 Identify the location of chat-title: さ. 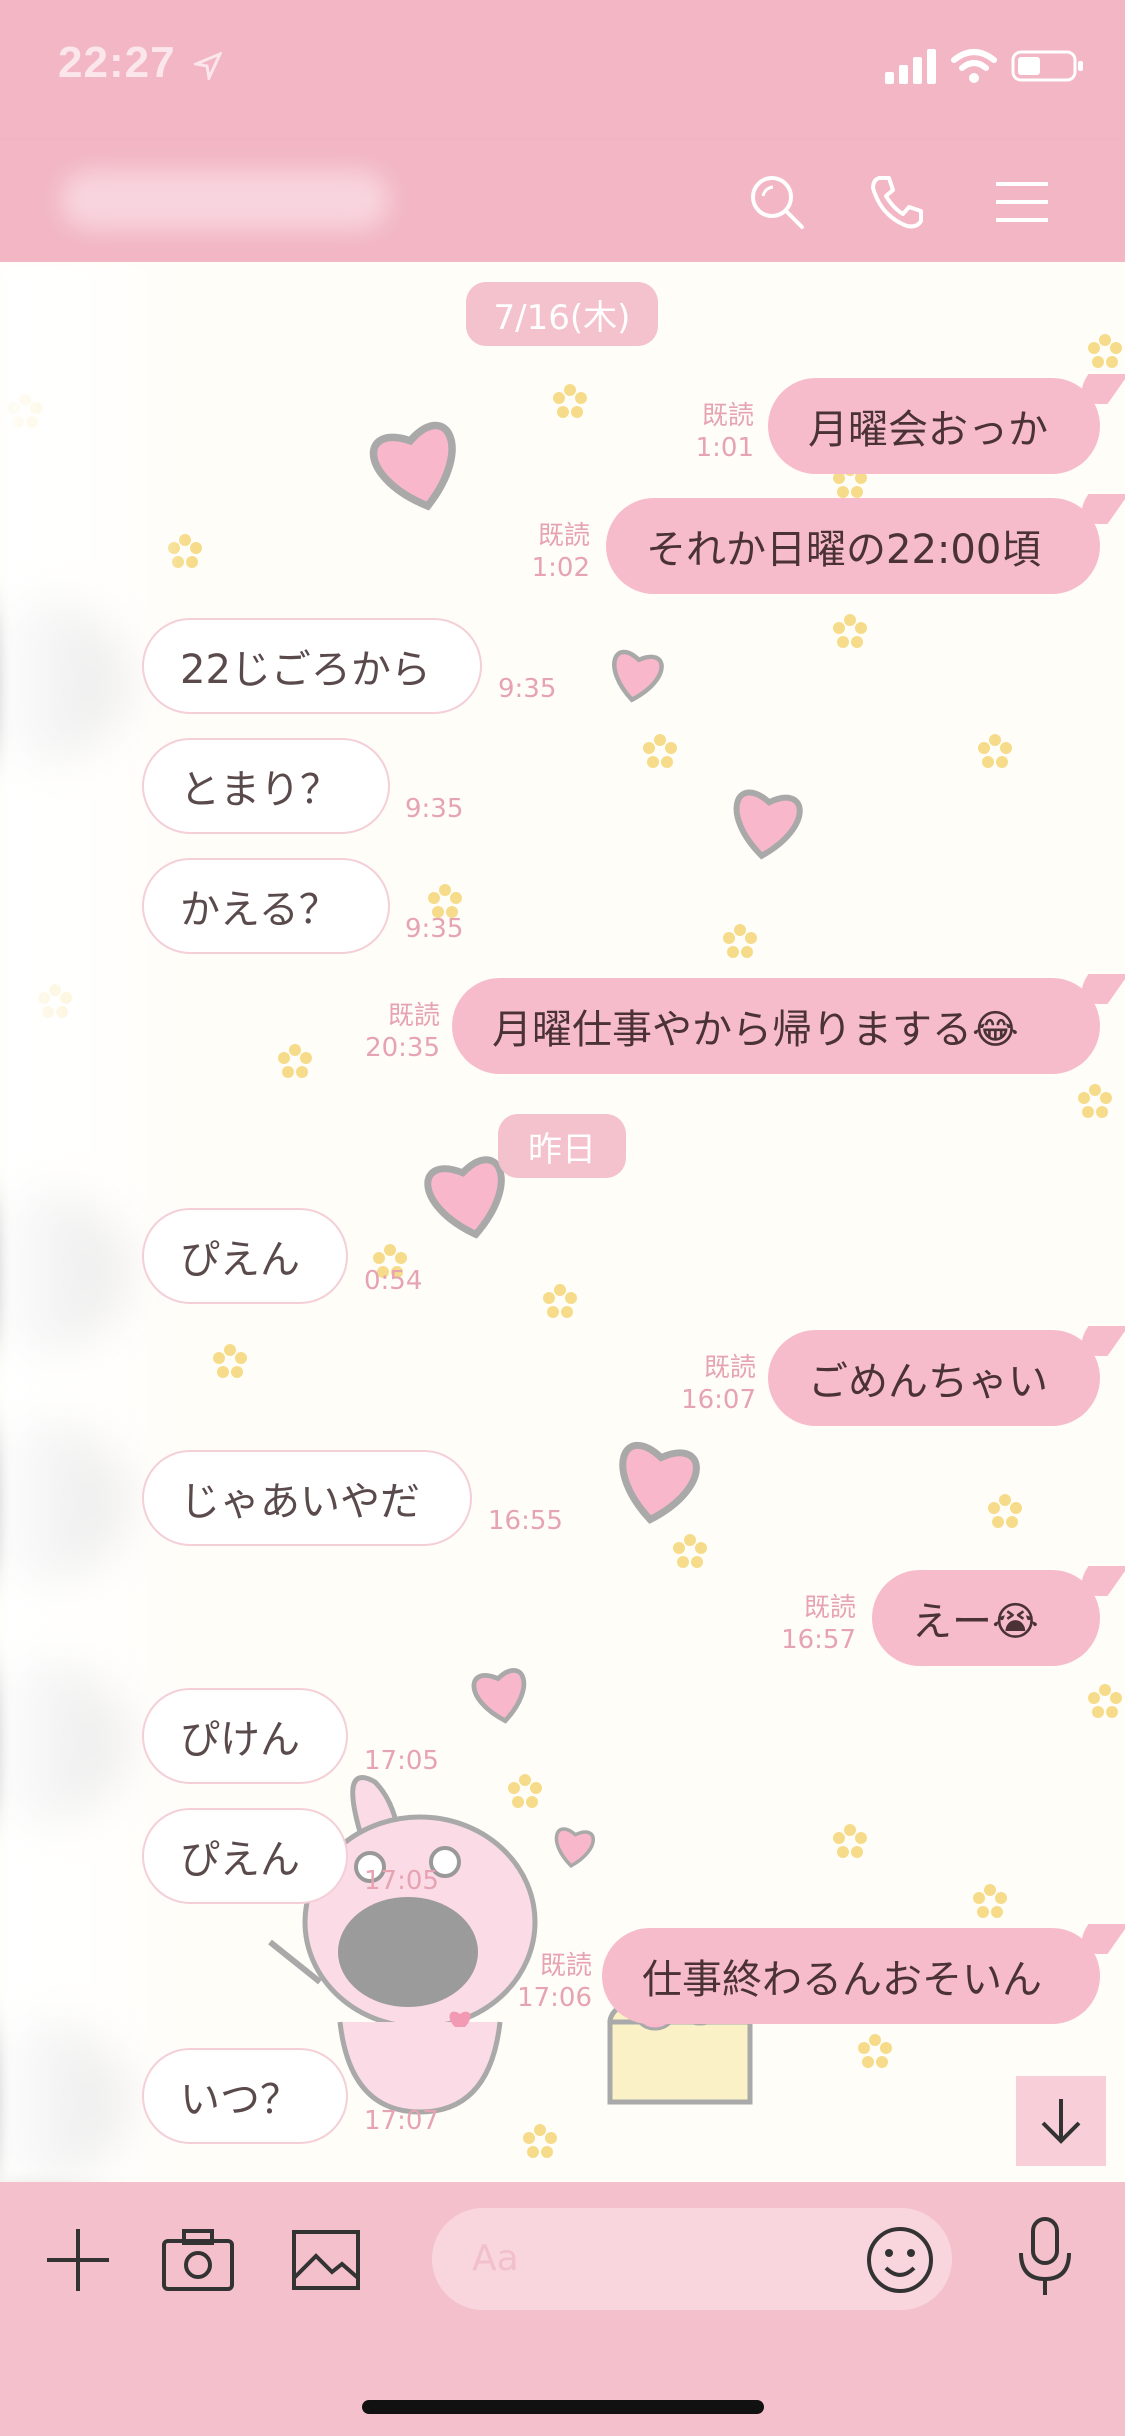
(225, 200).